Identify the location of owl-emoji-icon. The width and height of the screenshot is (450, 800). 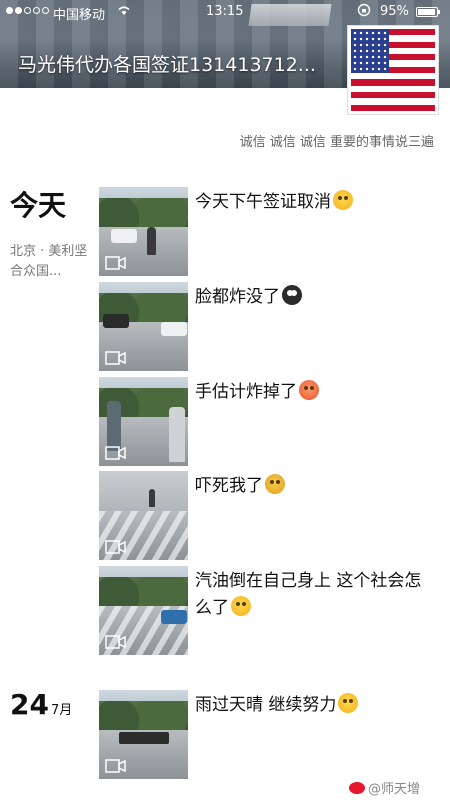
(292, 295).